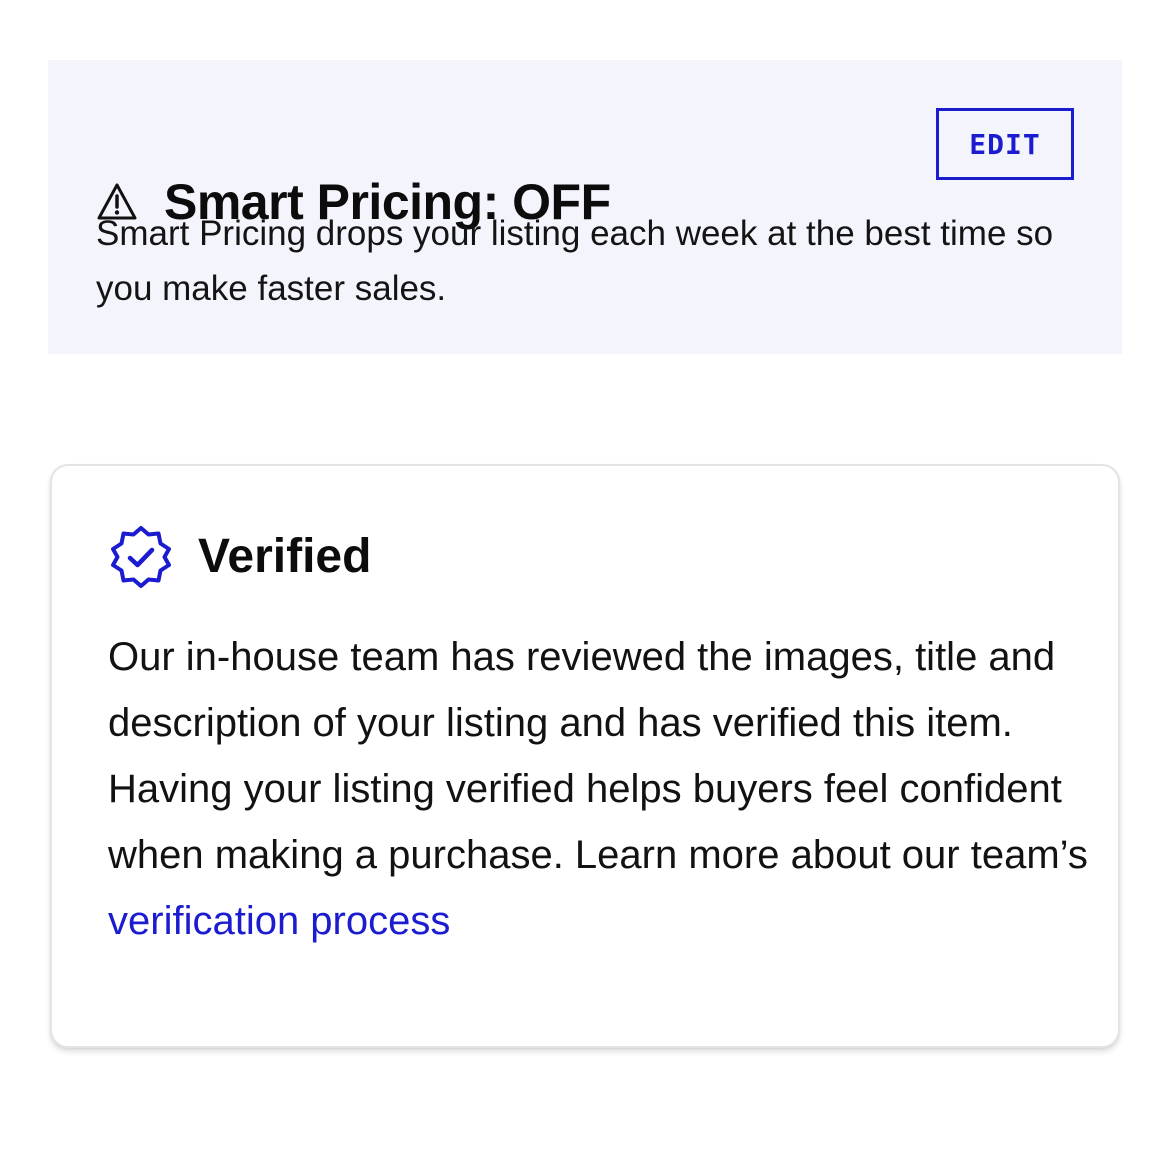  Describe the element at coordinates (285, 556) in the screenshot. I see `verified-title: Verified` at that location.